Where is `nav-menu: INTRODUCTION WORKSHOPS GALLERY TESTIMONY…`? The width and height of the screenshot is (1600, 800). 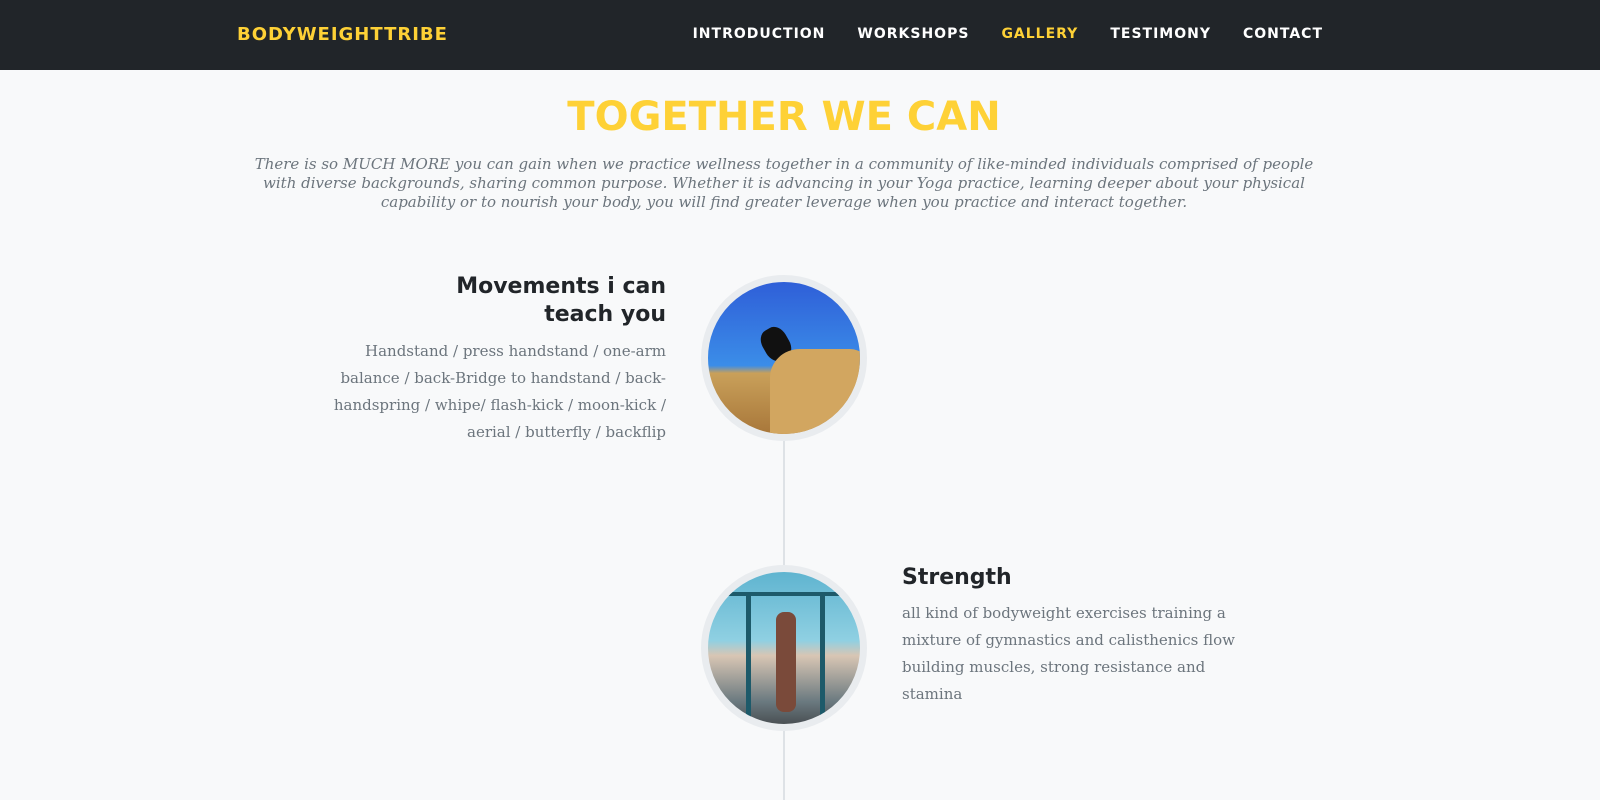 nav-menu: INTRODUCTION WORKSHOPS GALLERY TESTIMONY… is located at coordinates (1008, 34).